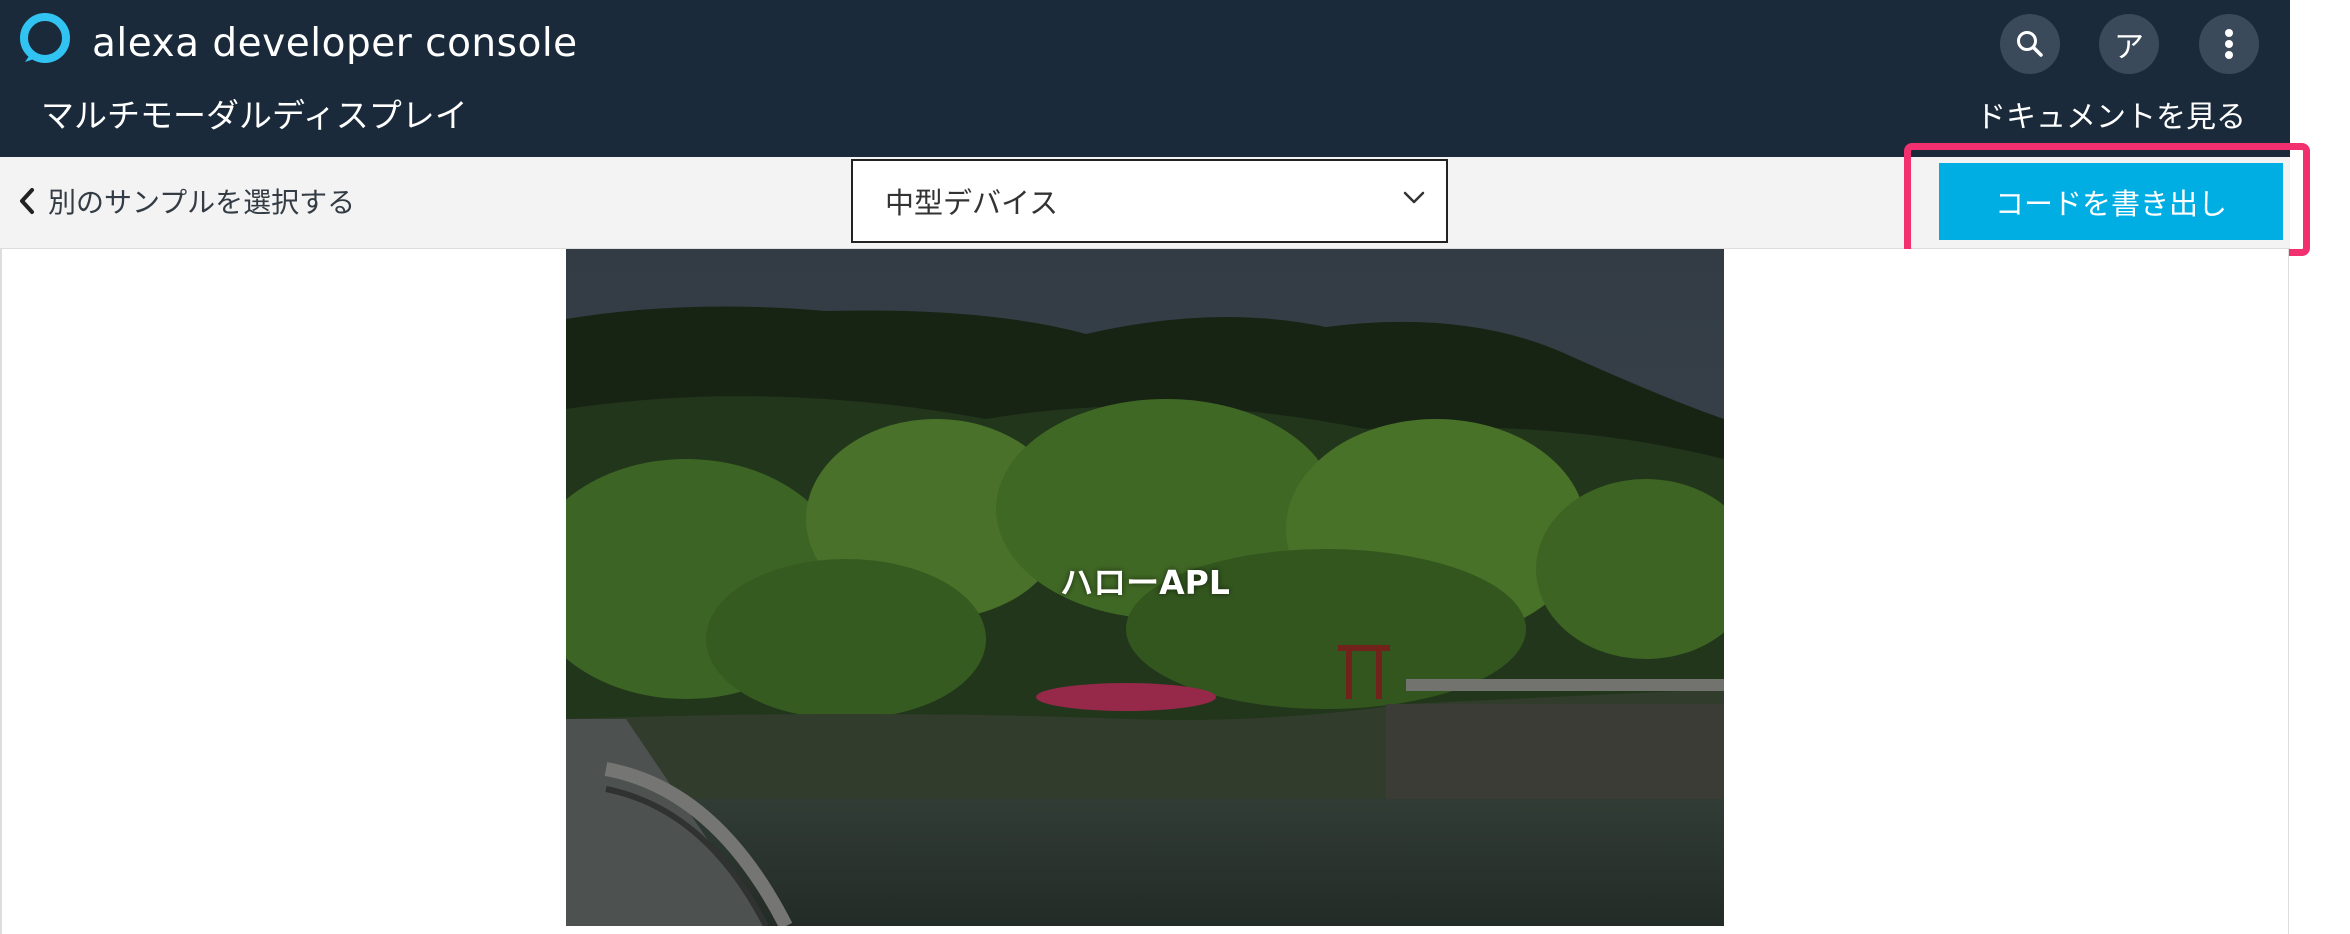 This screenshot has width=2350, height=934. Describe the element at coordinates (1149, 201) in the screenshot. I see `device-size-select: 中型デバイス` at that location.